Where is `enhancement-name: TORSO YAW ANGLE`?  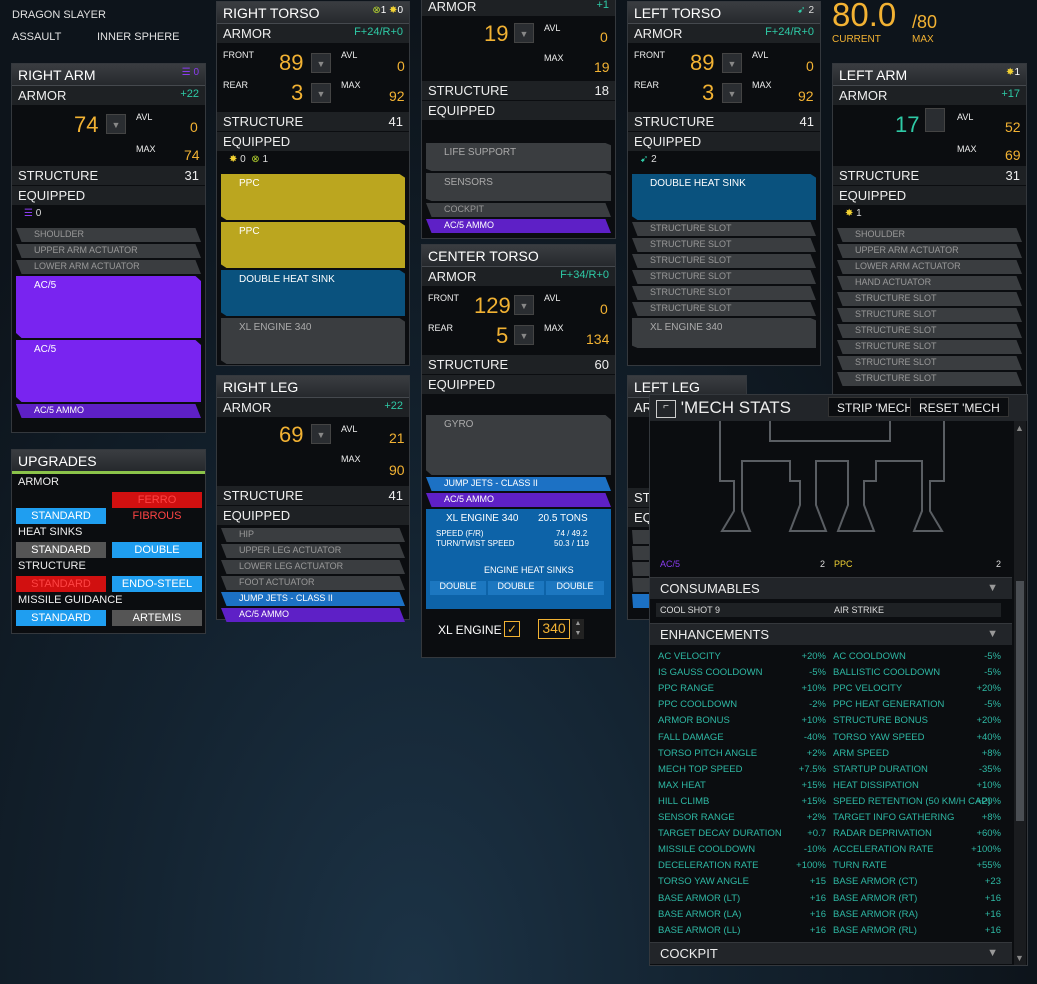 enhancement-name: TORSO YAW ANGLE is located at coordinates (703, 882).